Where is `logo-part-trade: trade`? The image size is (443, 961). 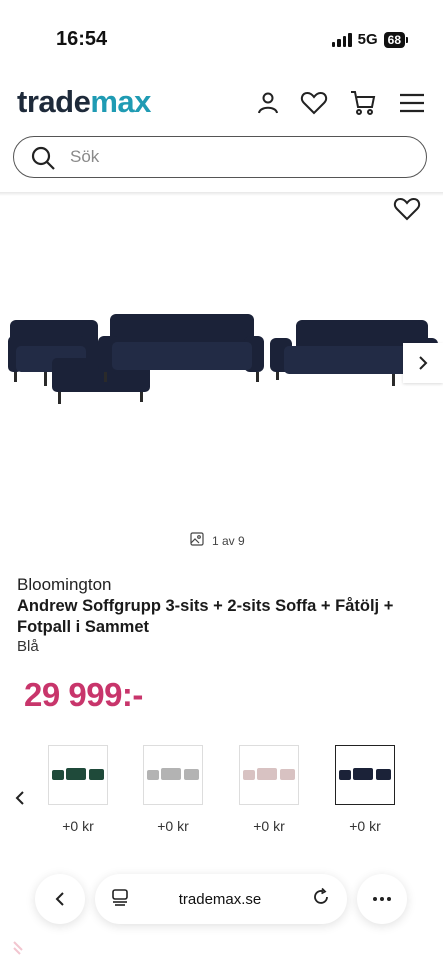 logo-part-trade: trade is located at coordinates (54, 101).